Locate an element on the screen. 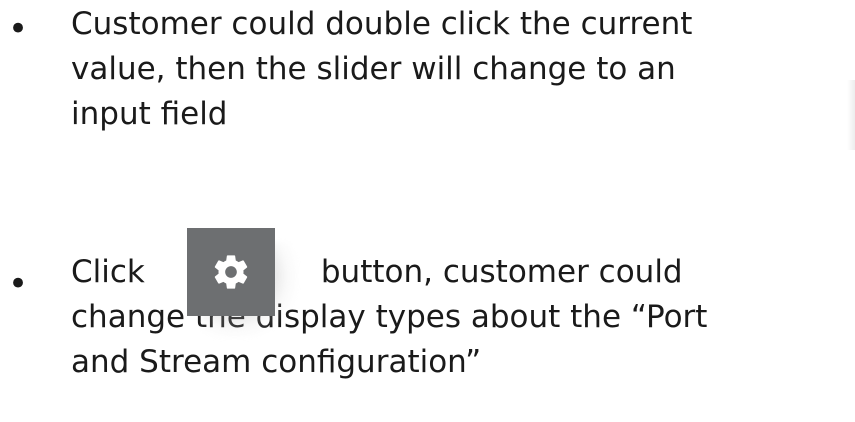 The width and height of the screenshot is (855, 422). settings-button-illustration is located at coordinates (247, 288).